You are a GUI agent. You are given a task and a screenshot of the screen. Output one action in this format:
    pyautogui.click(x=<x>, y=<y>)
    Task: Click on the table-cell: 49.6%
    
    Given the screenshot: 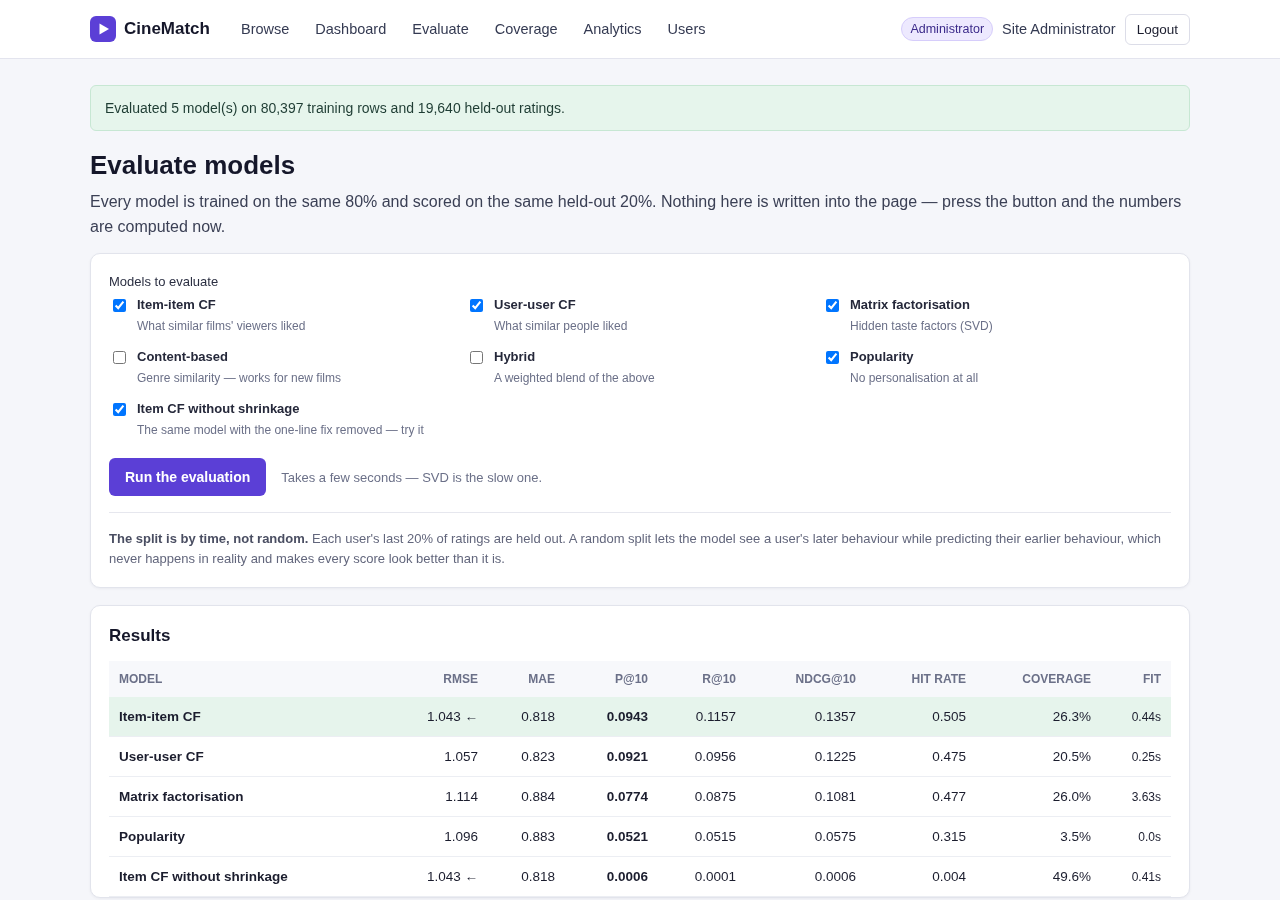 What is the action you would take?
    pyautogui.click(x=1038, y=876)
    